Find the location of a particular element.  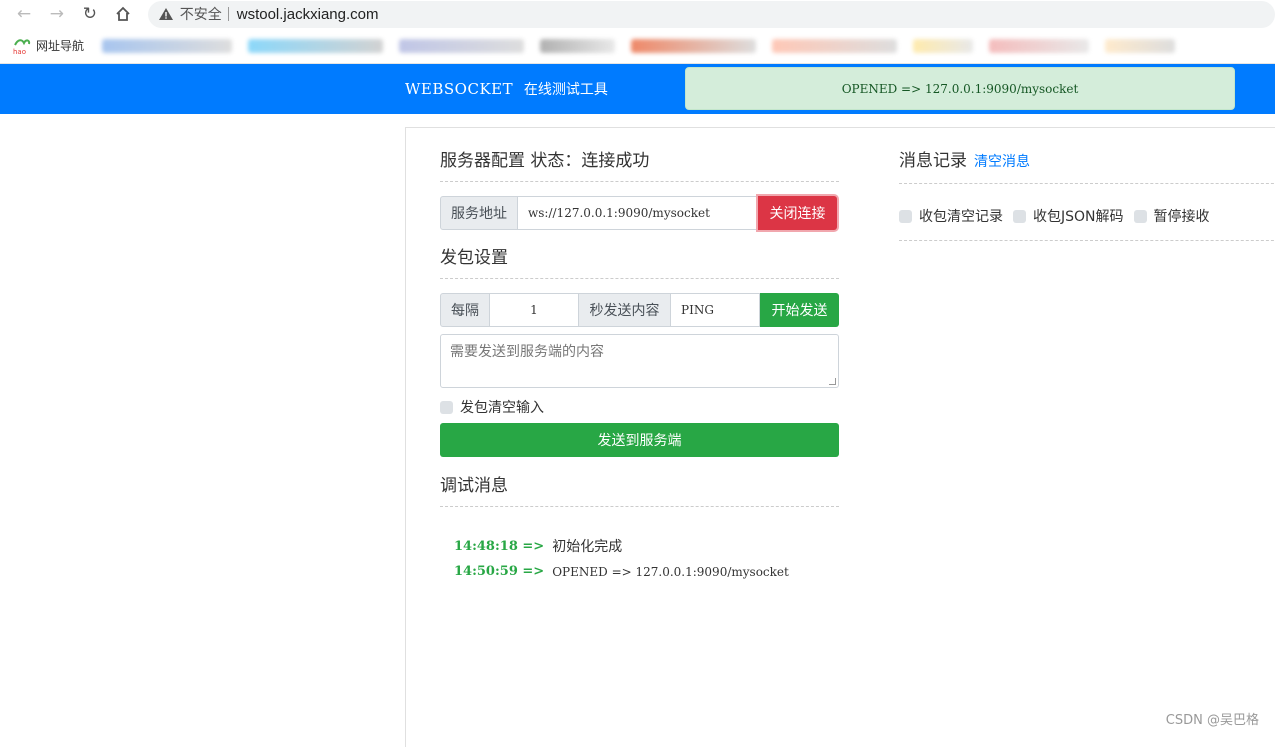

server-address-label: 服务地址 is located at coordinates (479, 213).